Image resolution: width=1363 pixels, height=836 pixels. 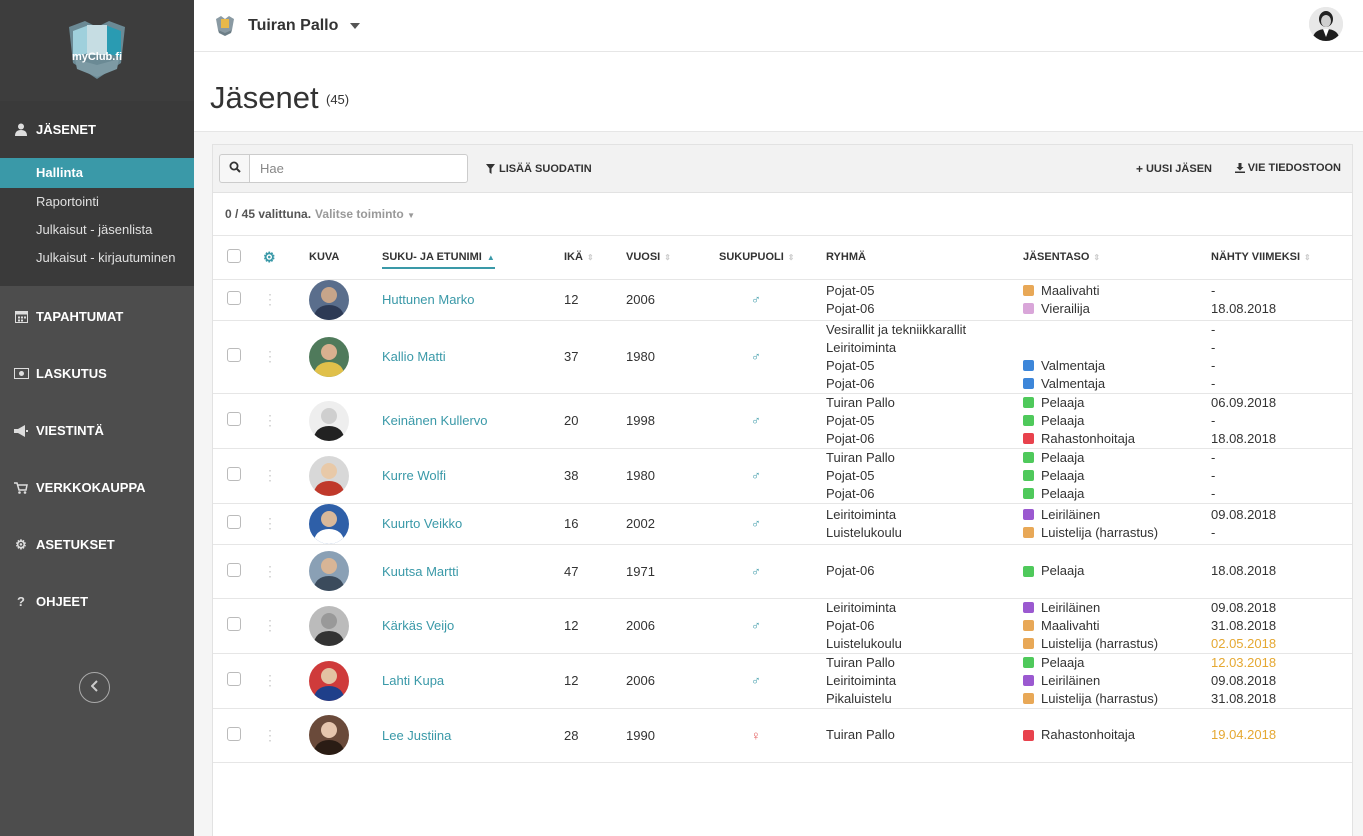 What do you see at coordinates (539, 169) in the screenshot?
I see `add-filter-button: LISÄÄ SUODATIN` at bounding box center [539, 169].